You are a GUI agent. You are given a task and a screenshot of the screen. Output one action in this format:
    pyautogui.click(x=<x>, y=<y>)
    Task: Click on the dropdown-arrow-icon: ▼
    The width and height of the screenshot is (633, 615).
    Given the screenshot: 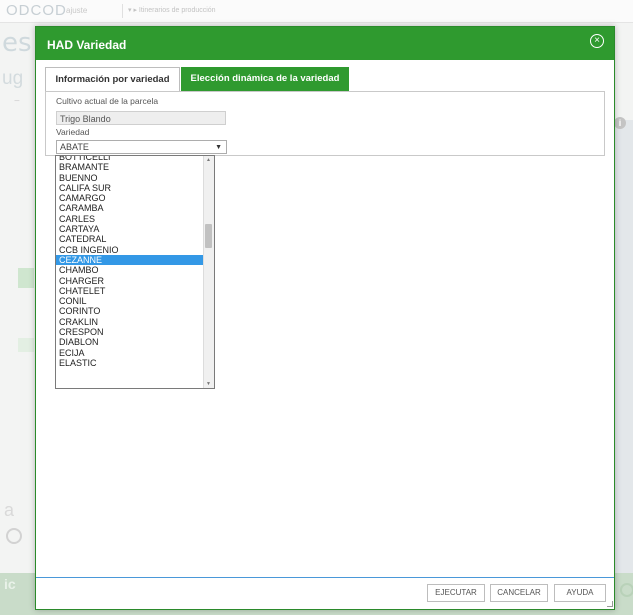 What is the action you would take?
    pyautogui.click(x=218, y=147)
    